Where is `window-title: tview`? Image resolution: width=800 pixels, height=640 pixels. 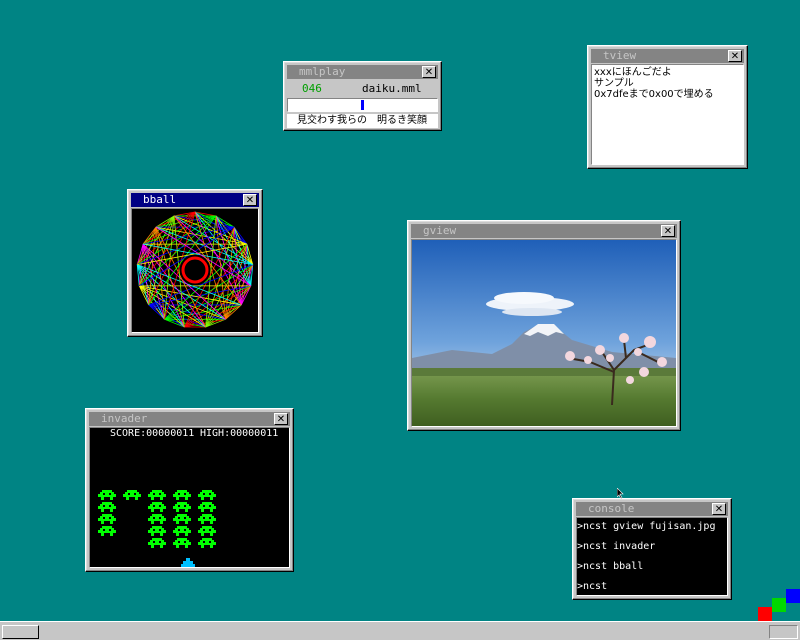
window-title: tview is located at coordinates (620, 55).